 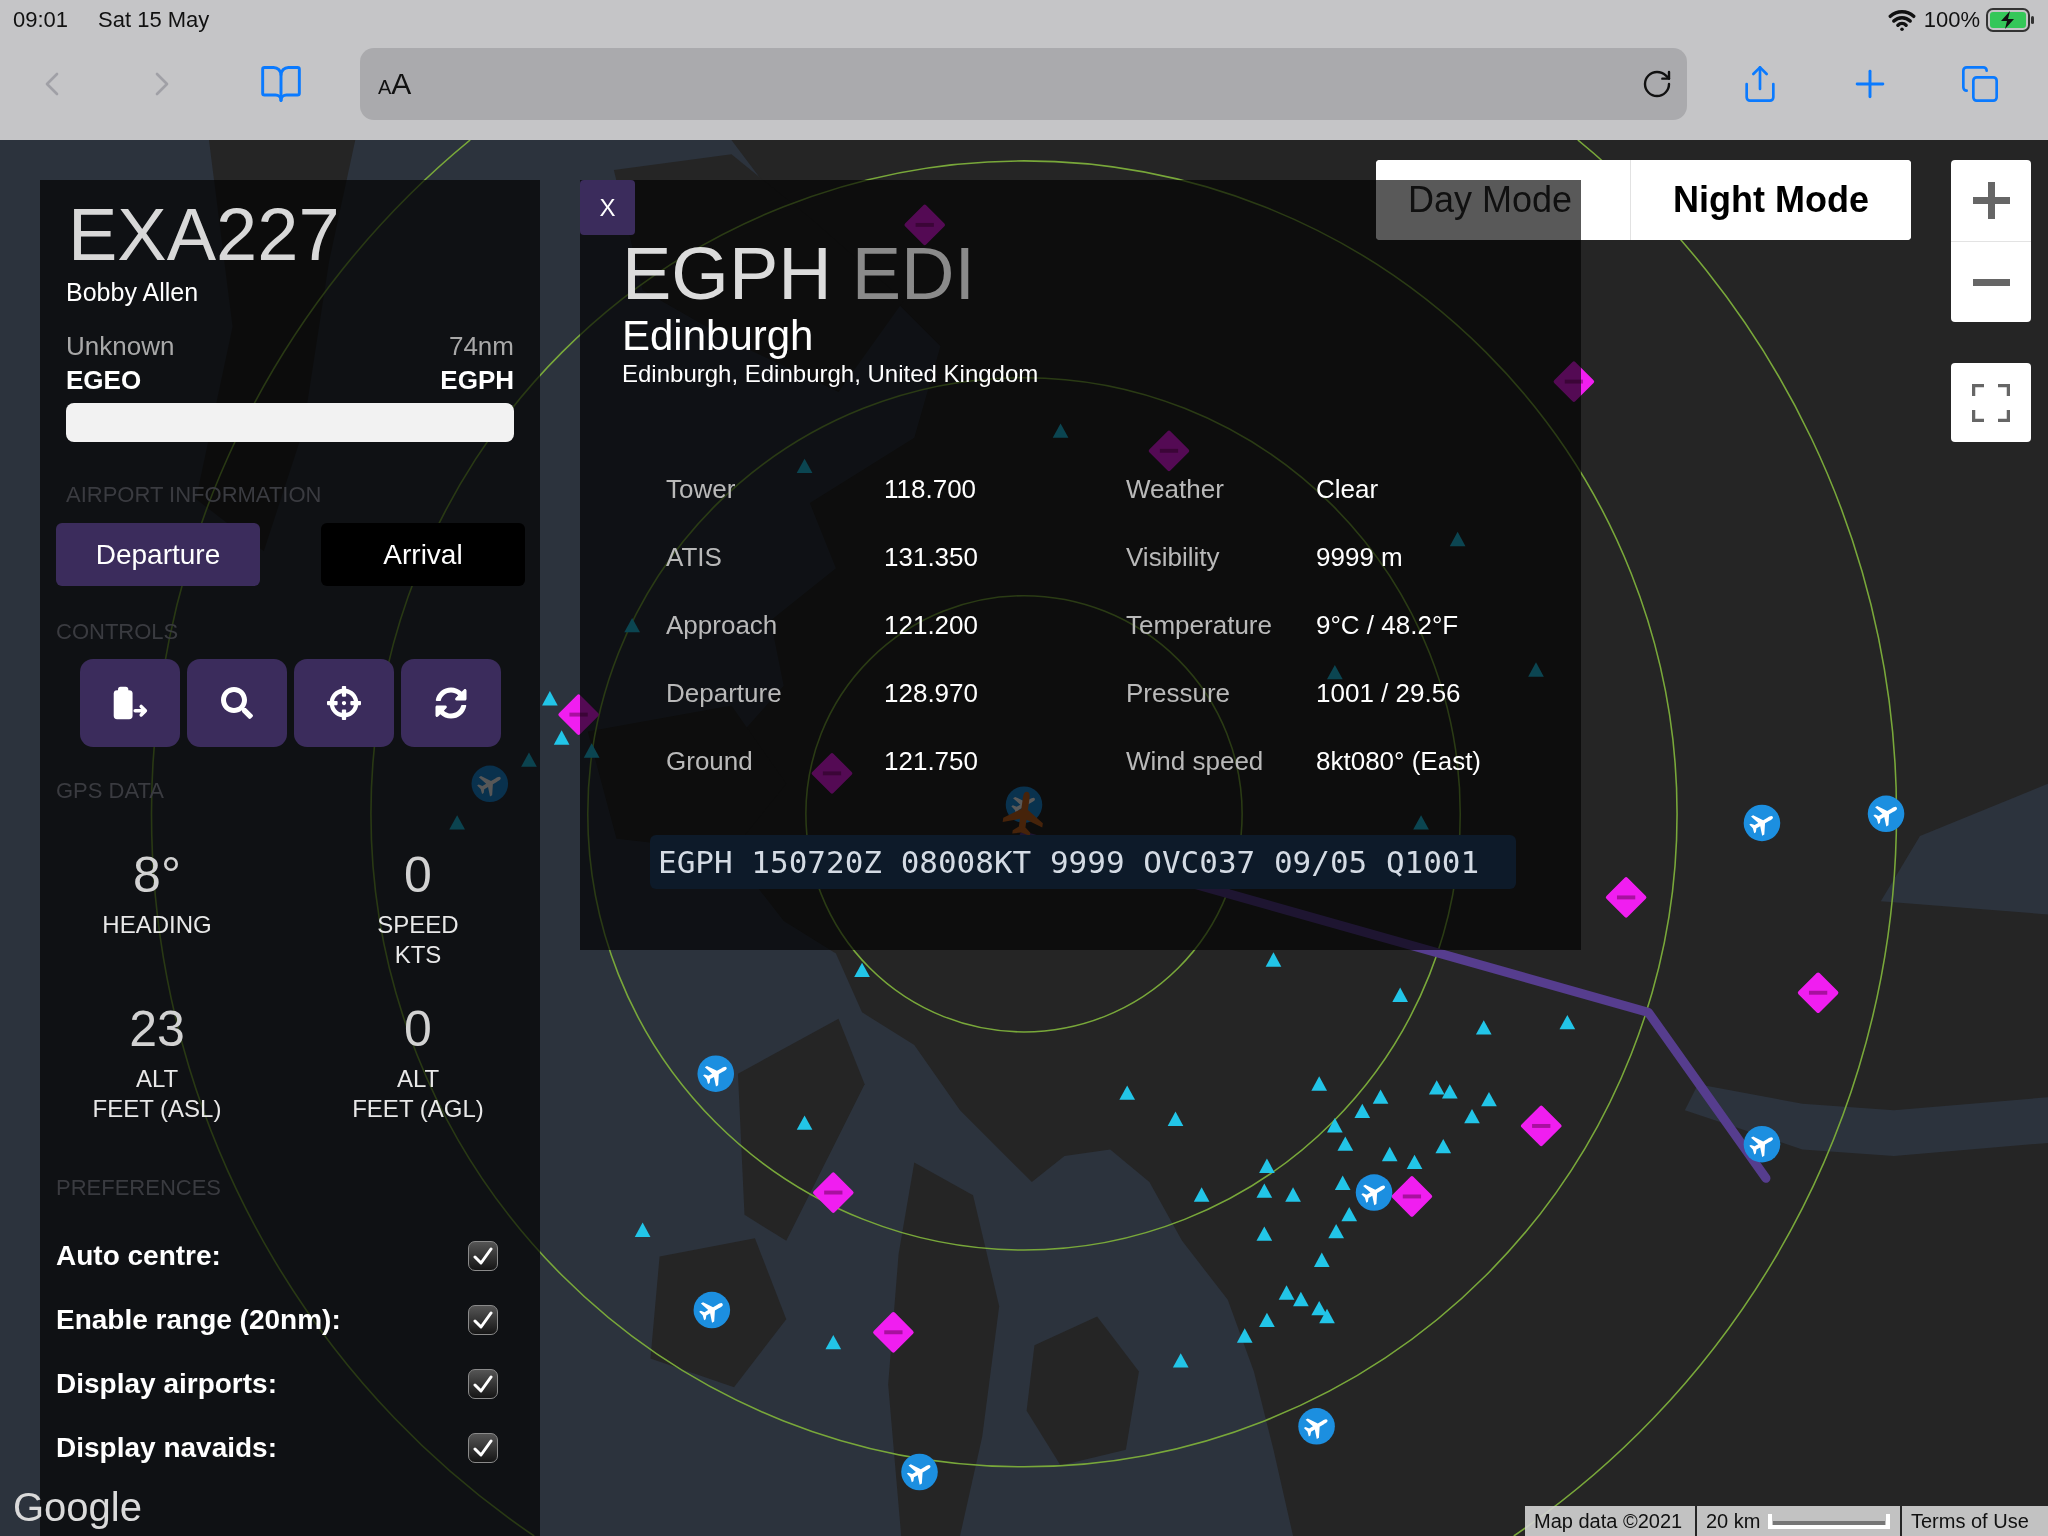 I want to click on weather-value: 9°C / 48.2°F, so click(x=1387, y=625).